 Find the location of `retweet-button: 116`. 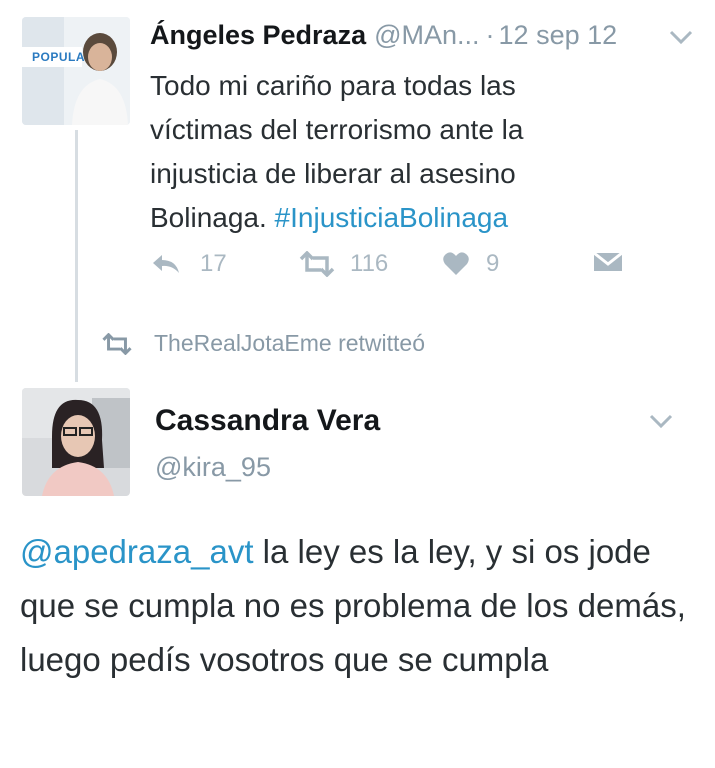

retweet-button: 116 is located at coordinates (343, 264).